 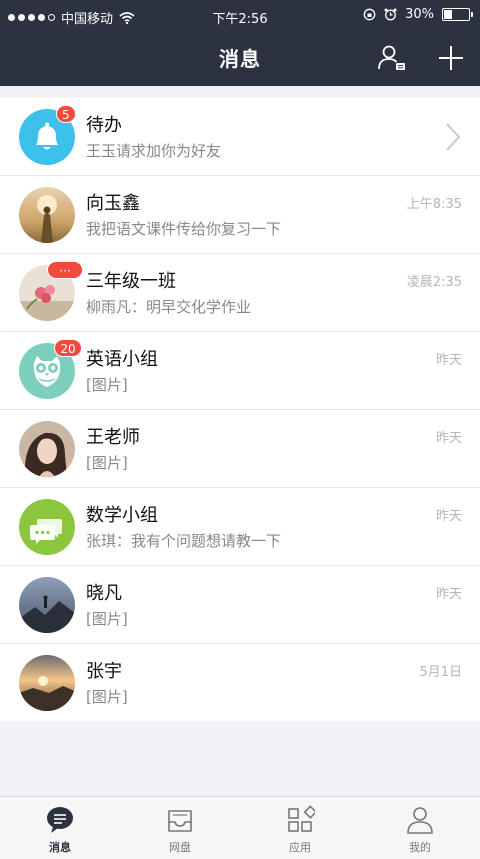 I want to click on chat-bubbles-icon, so click(x=47, y=527).